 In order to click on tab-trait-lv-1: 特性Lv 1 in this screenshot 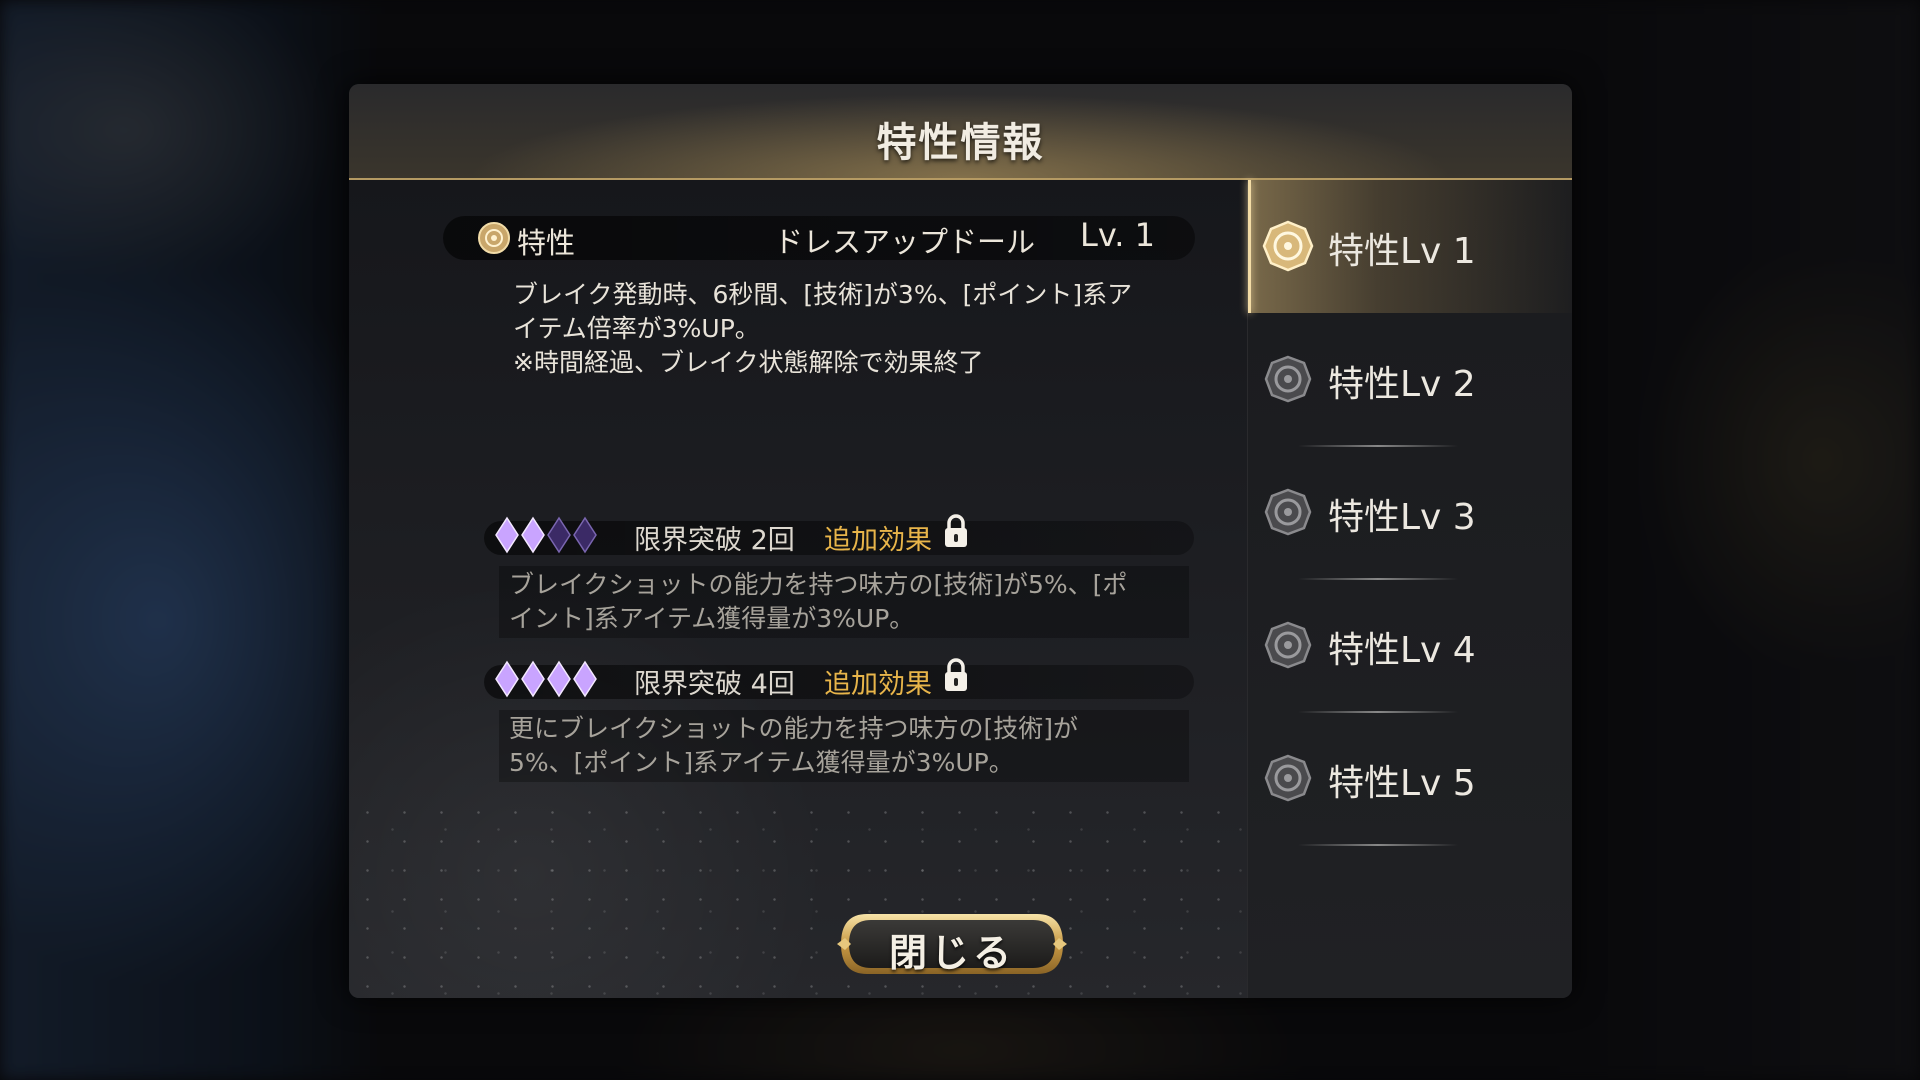, I will do `click(1410, 246)`.